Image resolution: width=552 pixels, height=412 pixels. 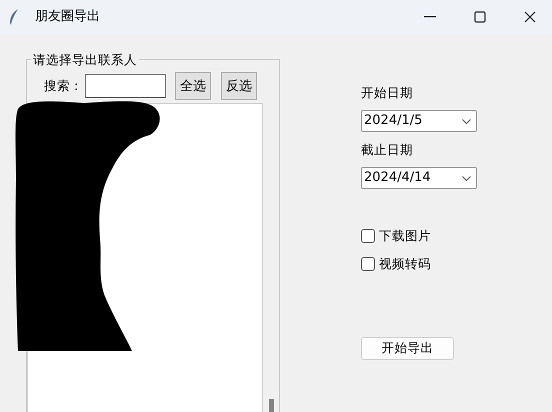 I want to click on date-label: 开始日期, so click(x=387, y=93).